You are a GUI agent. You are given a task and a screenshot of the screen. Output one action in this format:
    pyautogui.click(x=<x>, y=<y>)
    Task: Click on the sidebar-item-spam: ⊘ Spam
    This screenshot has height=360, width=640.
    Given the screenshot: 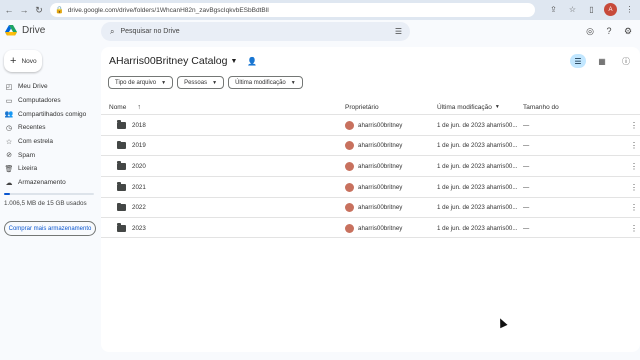 What is the action you would take?
    pyautogui.click(x=52, y=155)
    